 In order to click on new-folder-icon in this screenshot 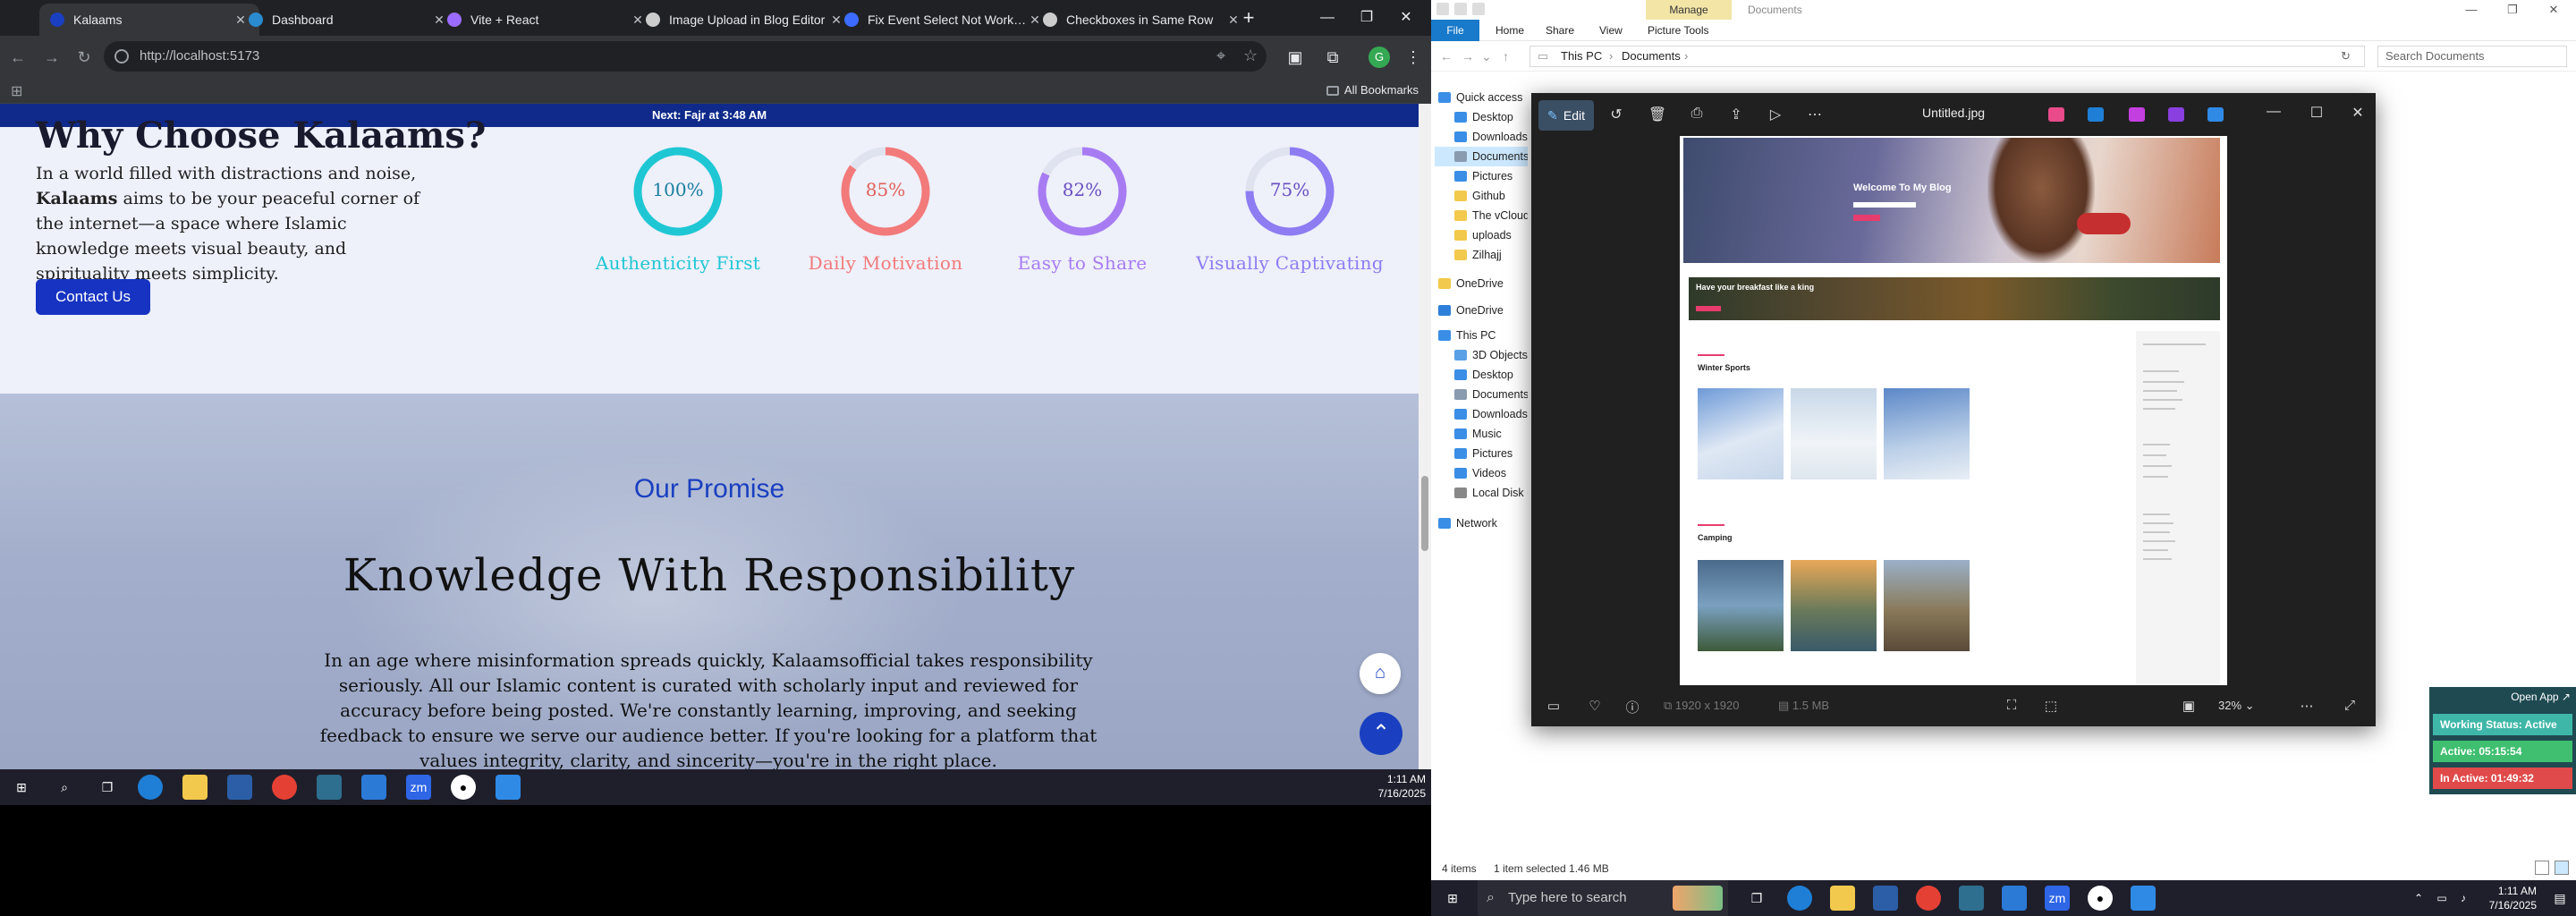, I will do `click(1460, 9)`.